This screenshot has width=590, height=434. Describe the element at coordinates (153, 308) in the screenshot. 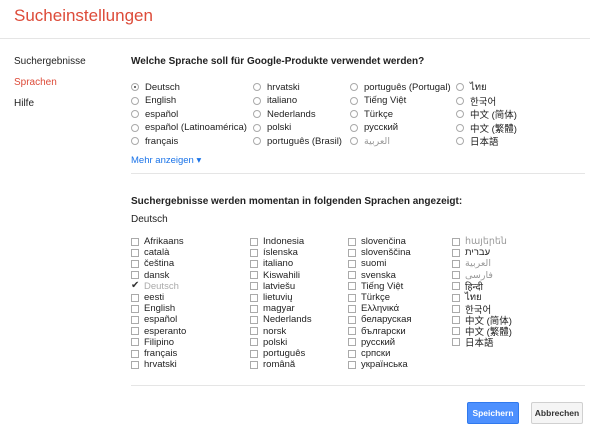

I see `language-checkbox: English` at that location.